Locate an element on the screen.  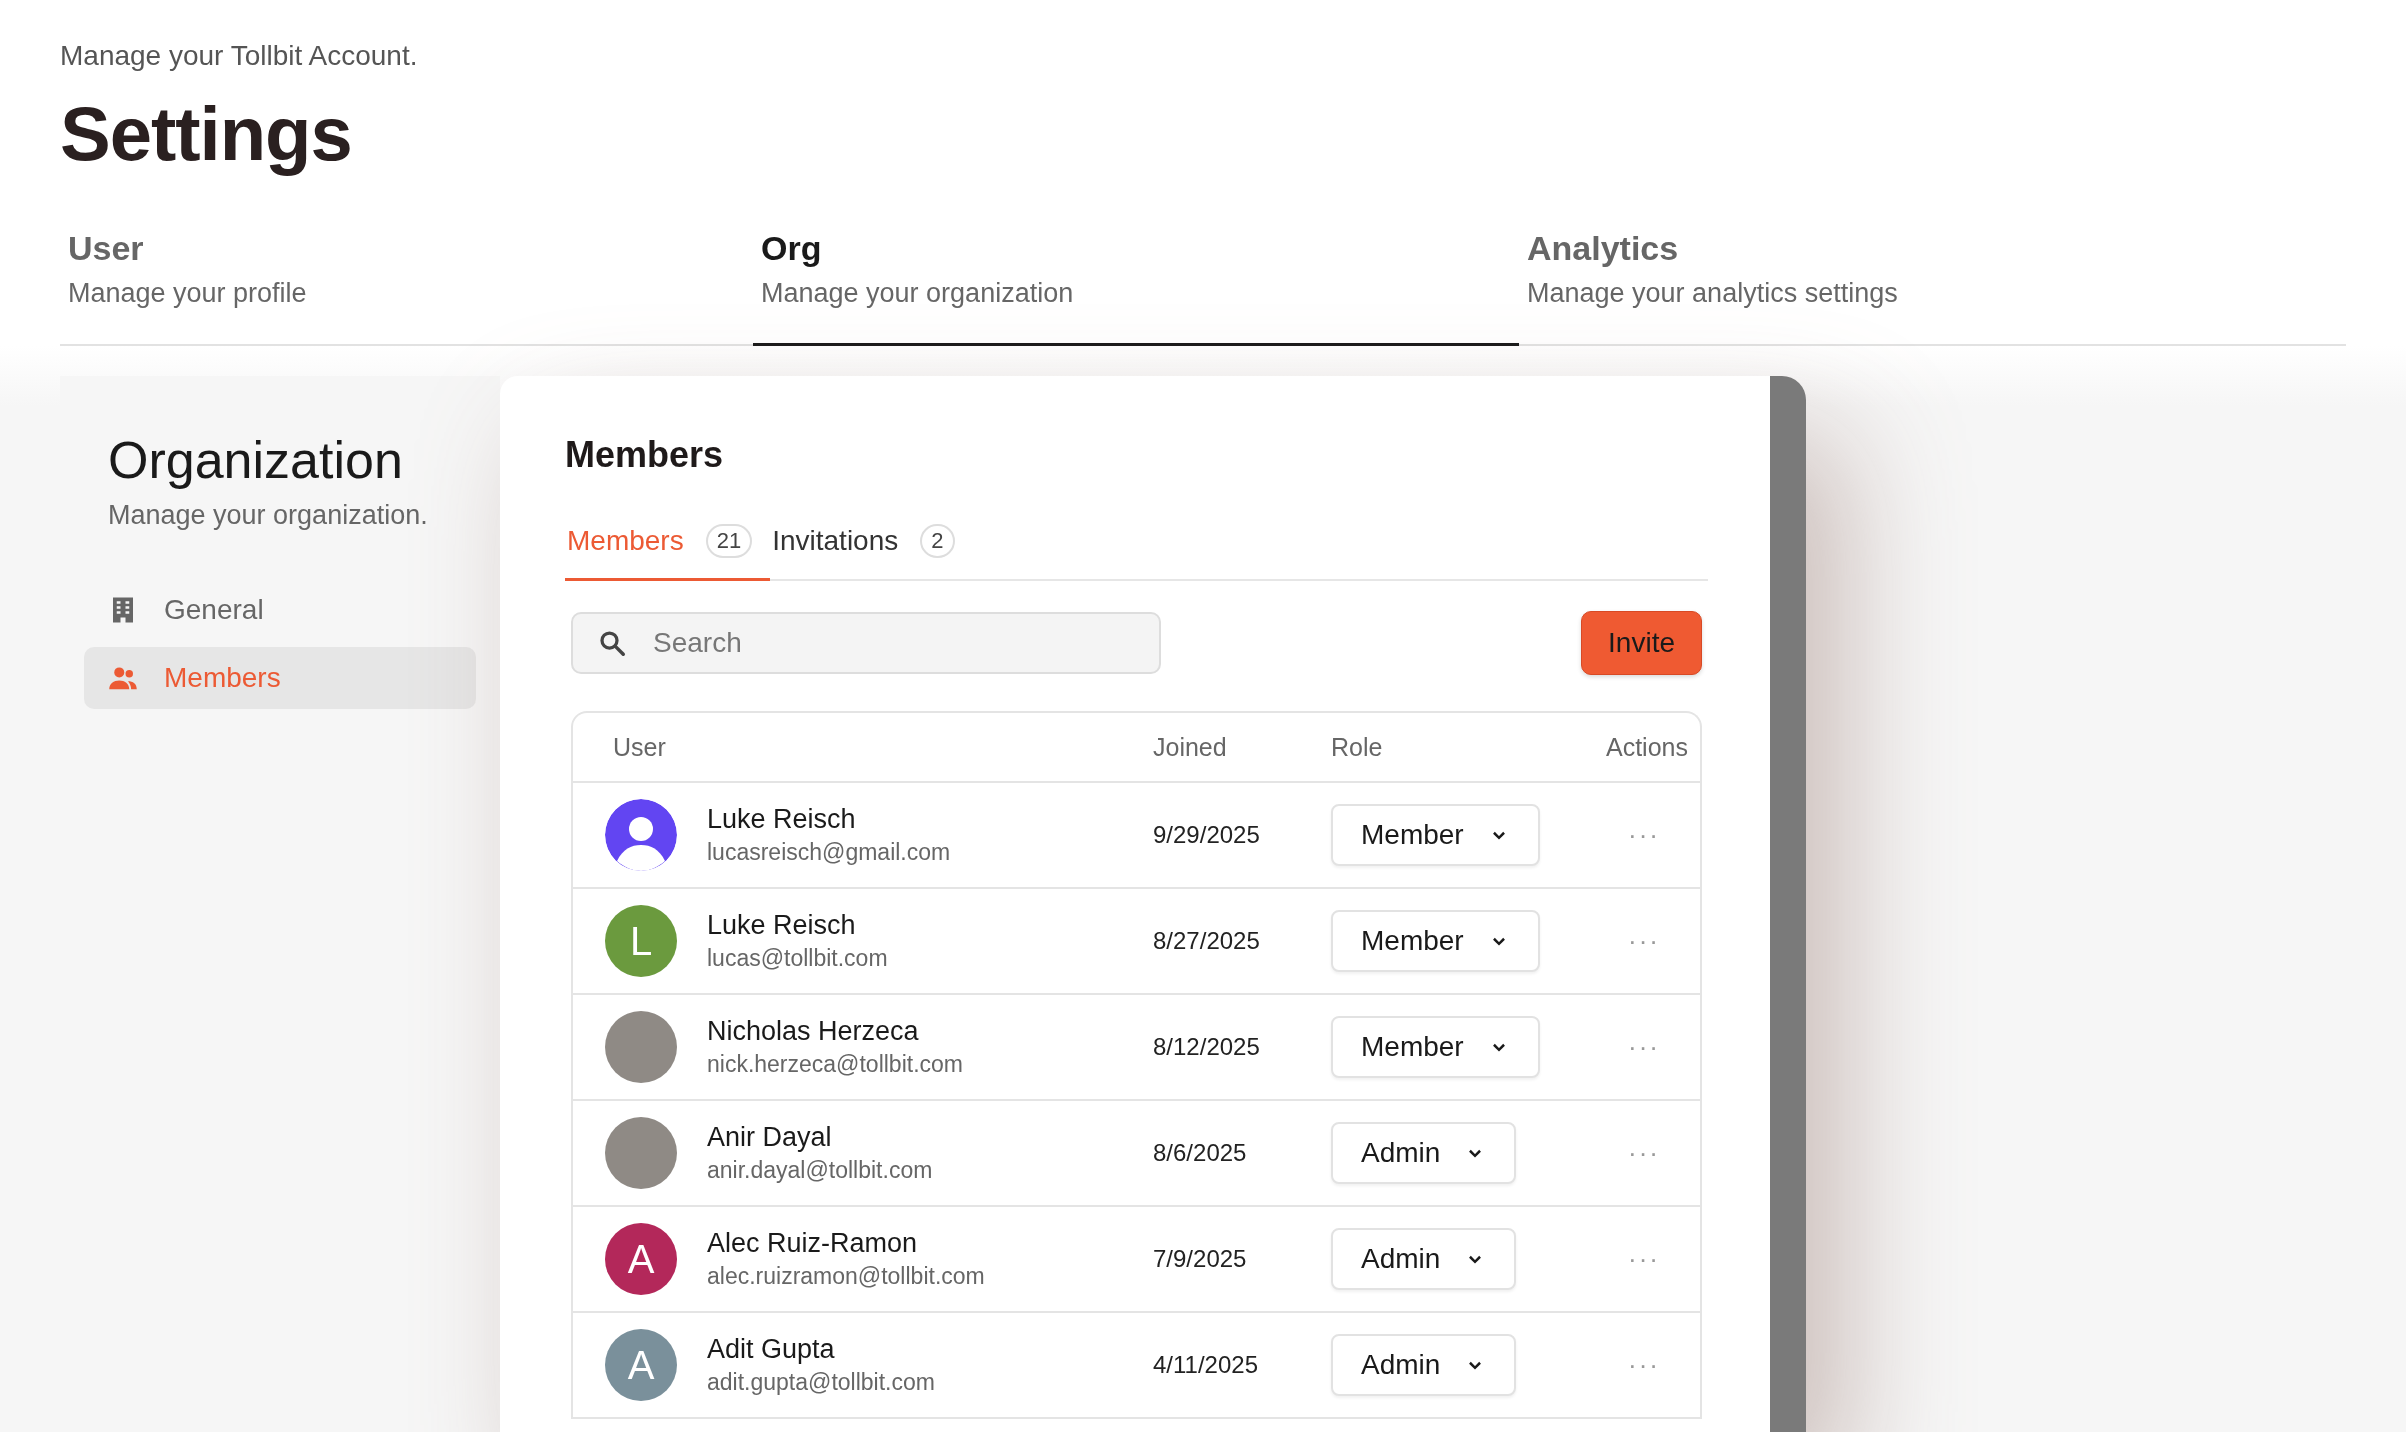
member-name: Adit Gupta is located at coordinates (771, 1349).